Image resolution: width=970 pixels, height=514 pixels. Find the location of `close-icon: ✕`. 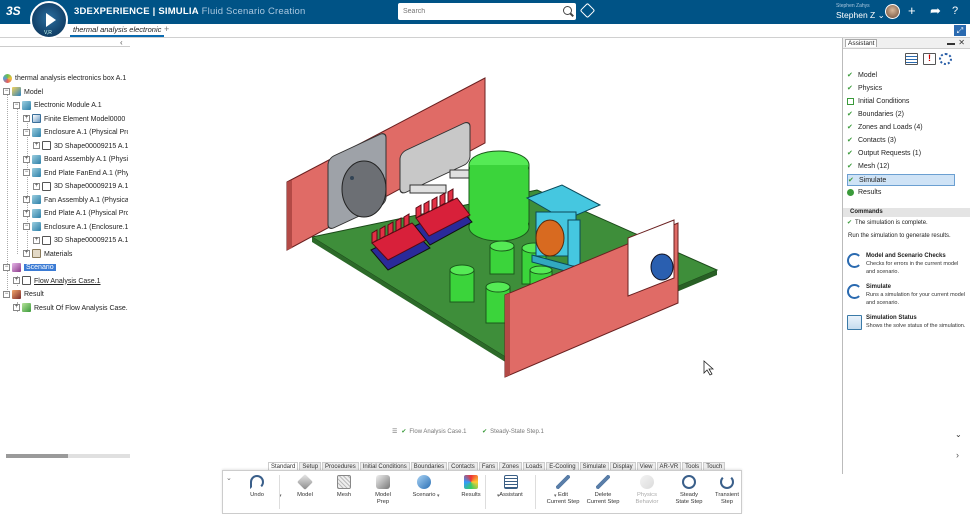

close-icon: ✕ is located at coordinates (961, 42).